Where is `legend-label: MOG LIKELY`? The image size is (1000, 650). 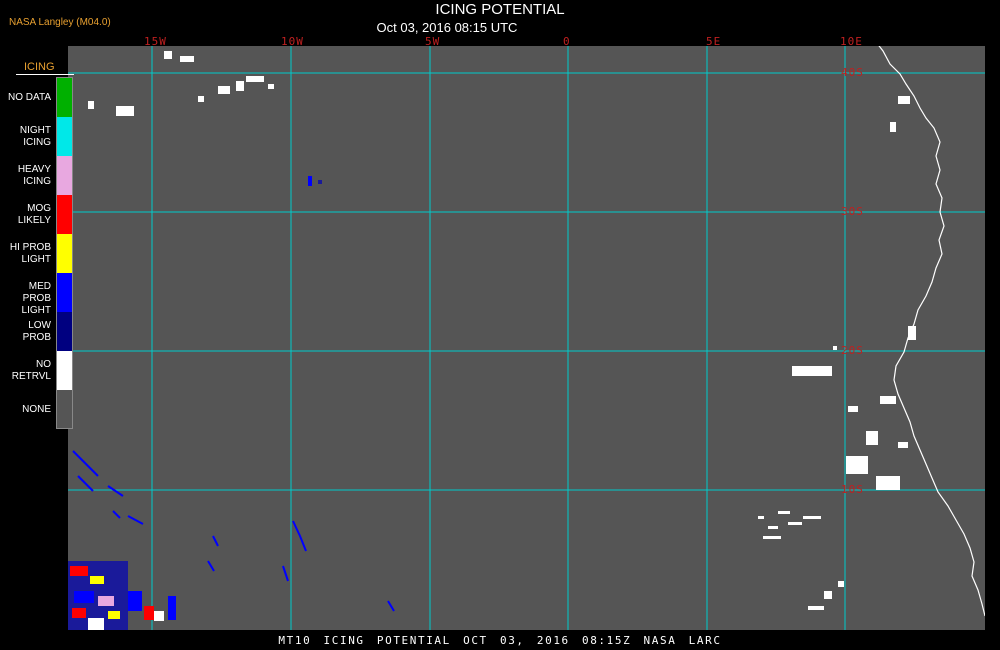
legend-label: MOG LIKELY is located at coordinates (25, 215).